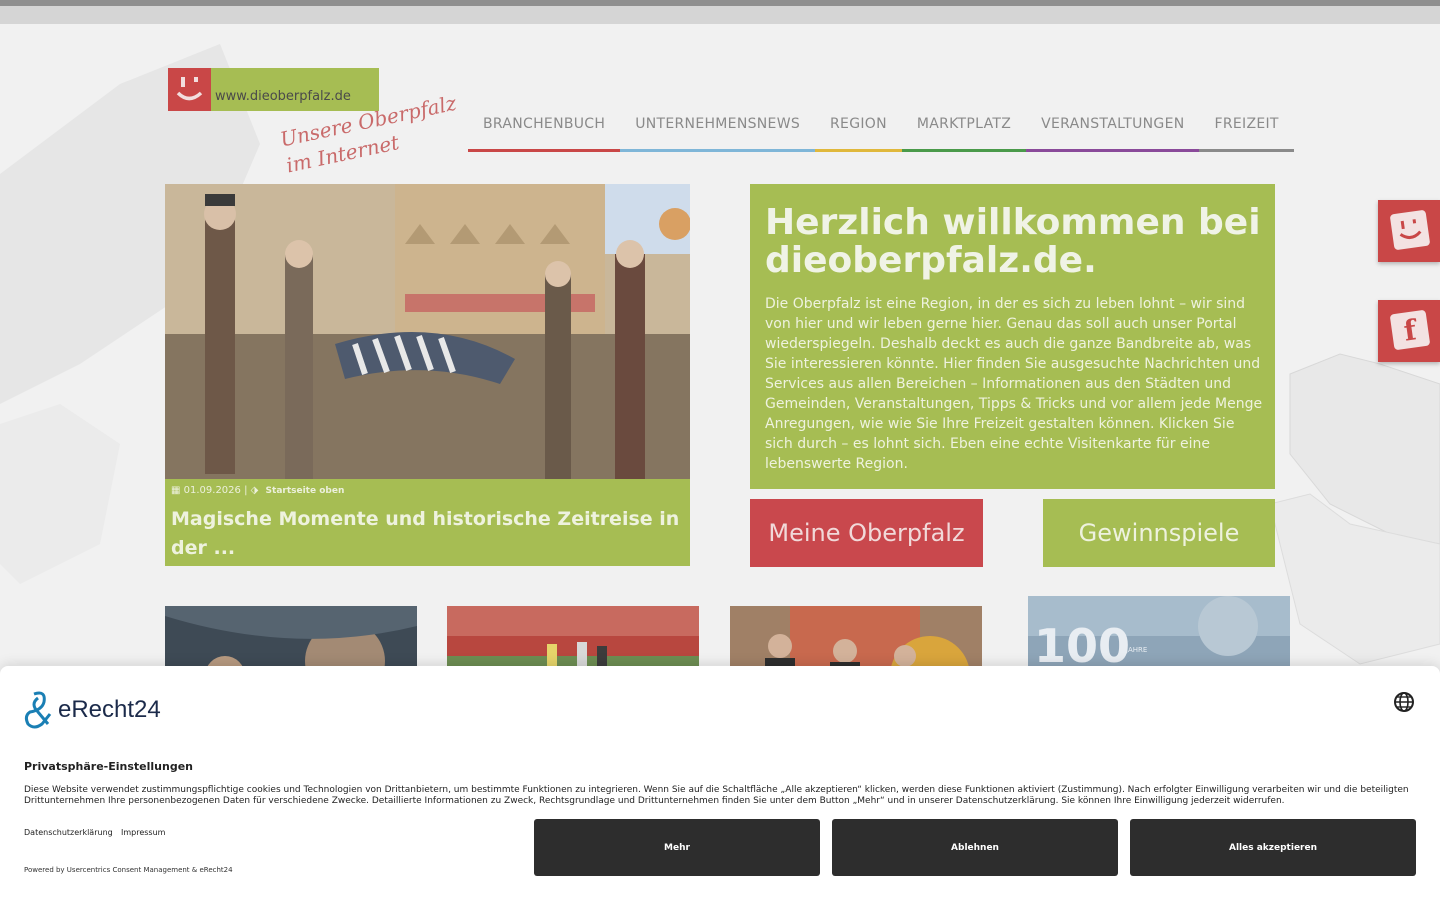  I want to click on nav-item-veranstaltungen: VERANSTALTUNGEN, so click(1113, 130).